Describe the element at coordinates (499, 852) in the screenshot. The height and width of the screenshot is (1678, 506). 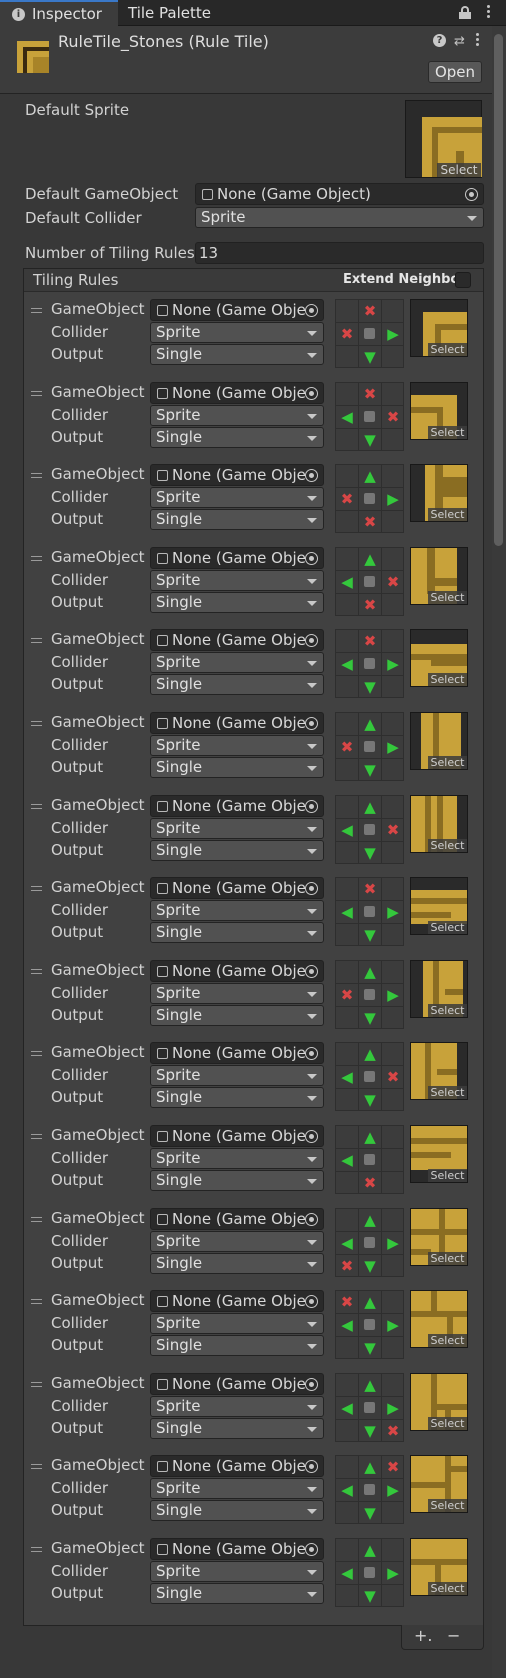
I see `scrollbar` at that location.